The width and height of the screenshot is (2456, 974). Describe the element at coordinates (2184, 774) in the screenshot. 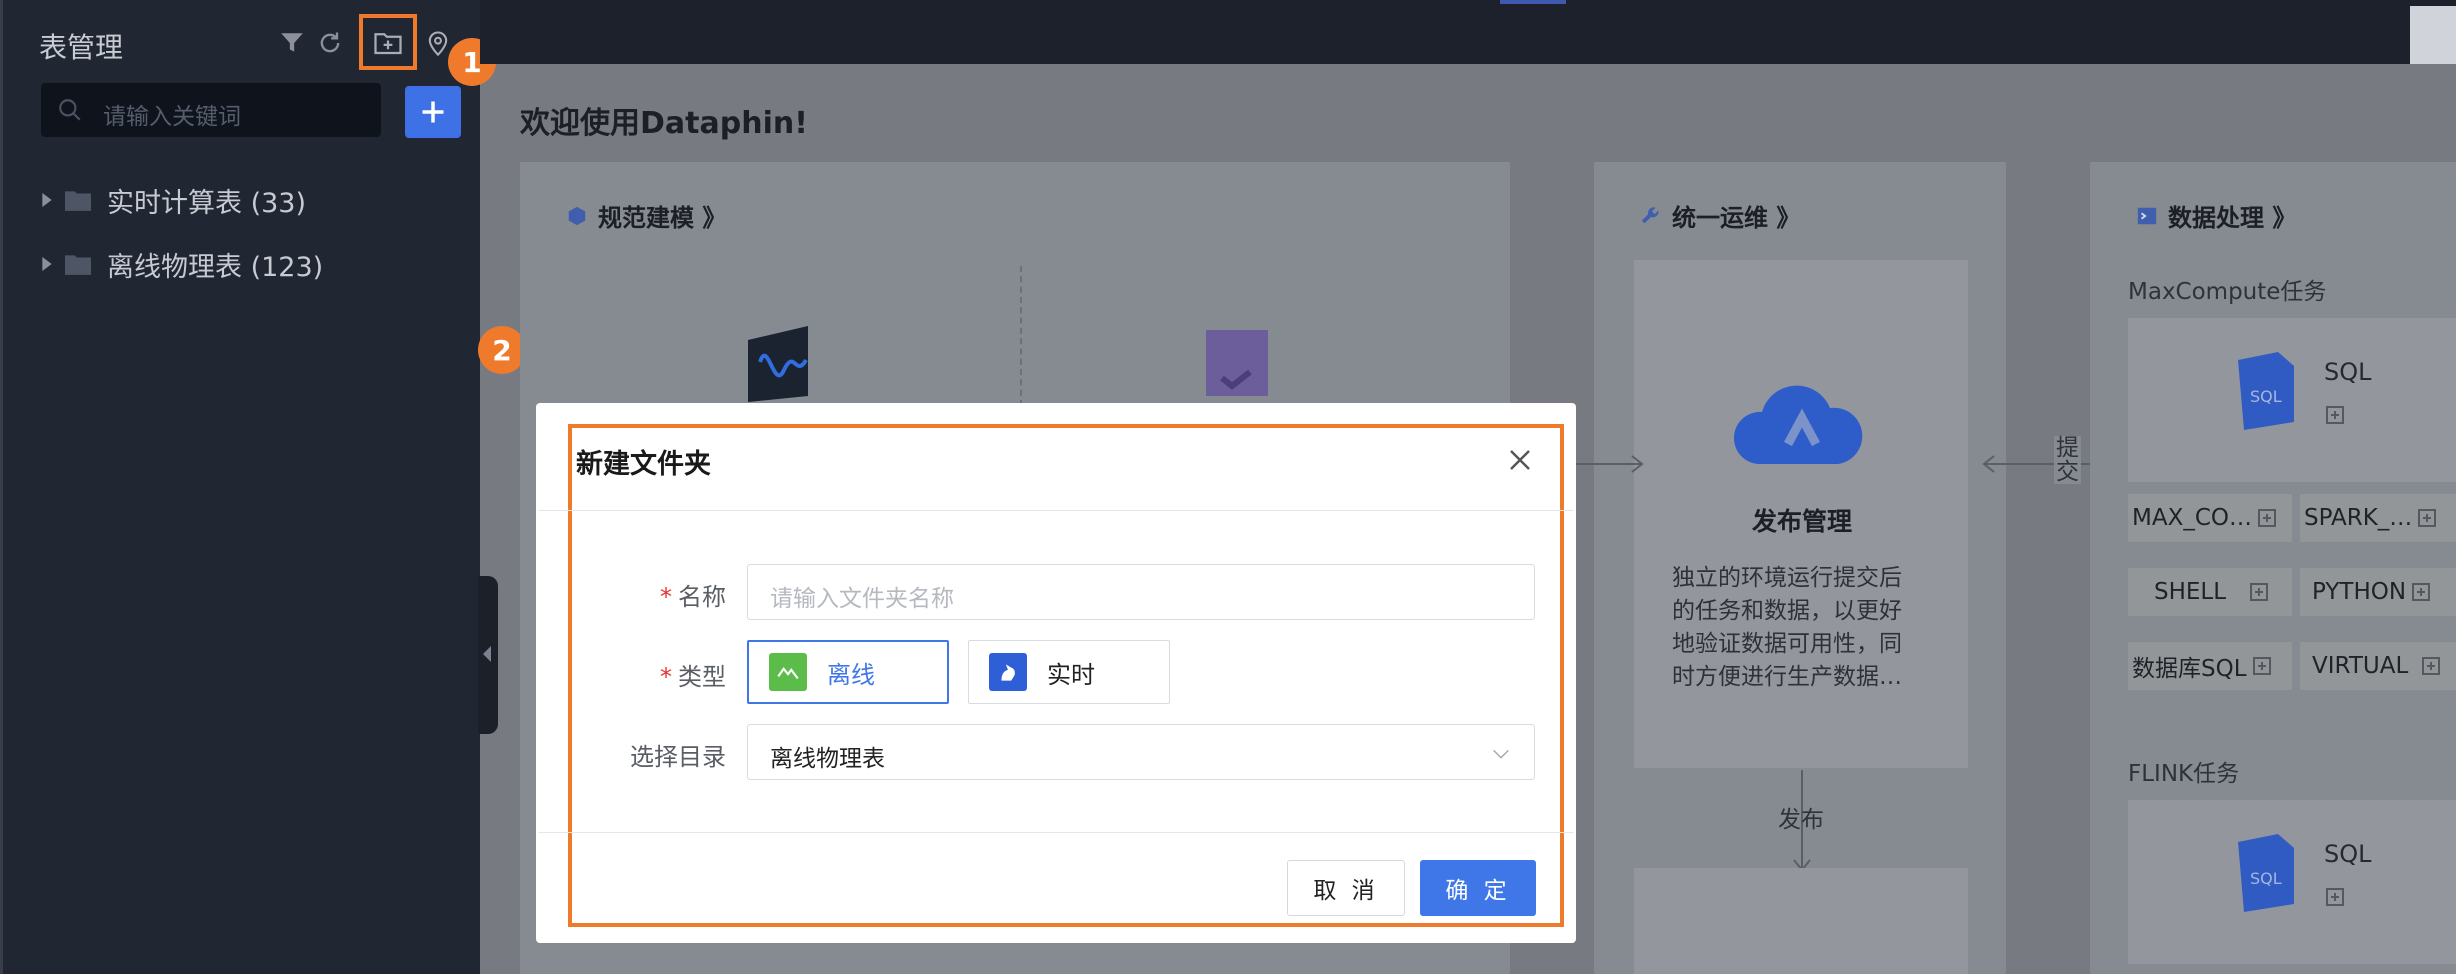

I see `flink-label: FLINK任务` at that location.